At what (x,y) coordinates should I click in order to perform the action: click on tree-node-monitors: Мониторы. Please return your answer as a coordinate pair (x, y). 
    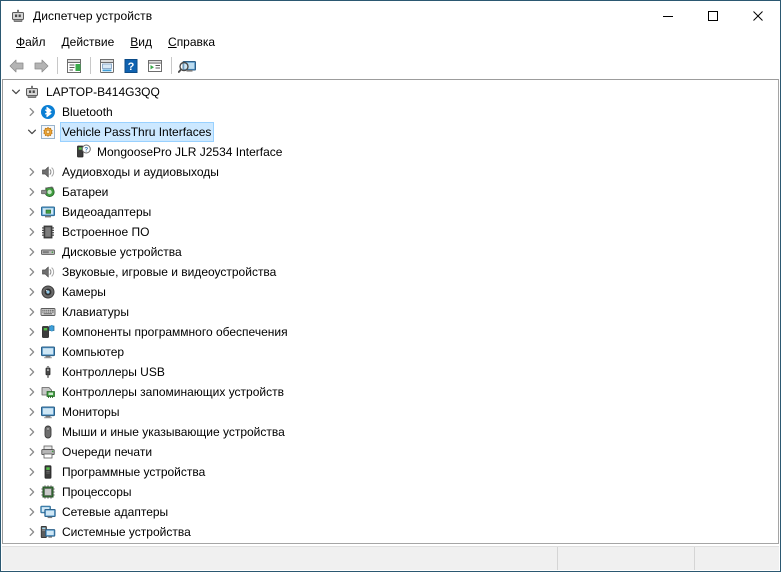
    Looking at the image, I should click on (390, 412).